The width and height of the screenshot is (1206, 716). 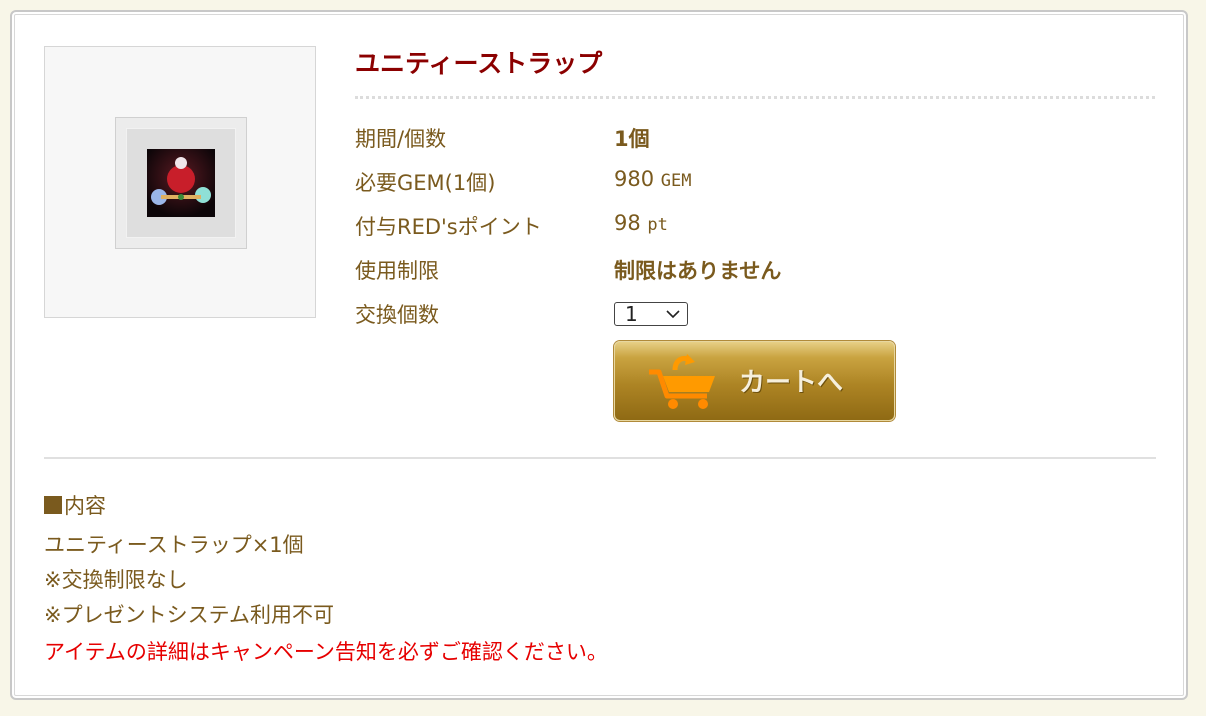 What do you see at coordinates (627, 223) in the screenshot?
I see `points-value: 98` at bounding box center [627, 223].